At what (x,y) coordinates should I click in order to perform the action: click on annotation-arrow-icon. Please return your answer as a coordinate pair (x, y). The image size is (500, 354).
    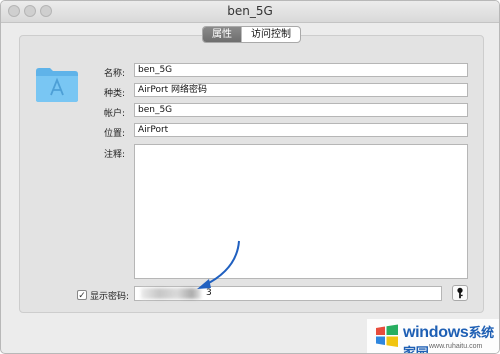
    Looking at the image, I should click on (218, 264).